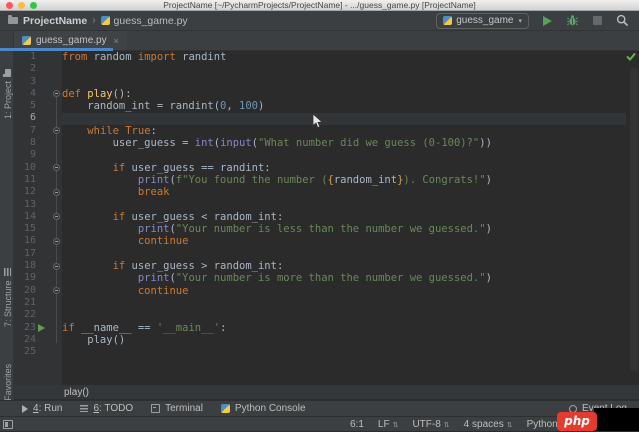  What do you see at coordinates (29, 302) in the screenshot?
I see `line-number: 21` at bounding box center [29, 302].